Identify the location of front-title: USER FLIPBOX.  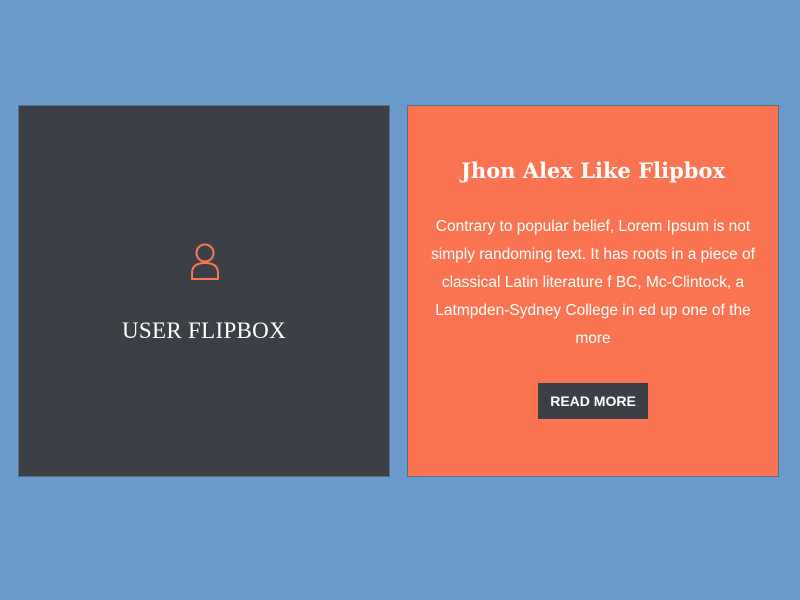
(204, 330).